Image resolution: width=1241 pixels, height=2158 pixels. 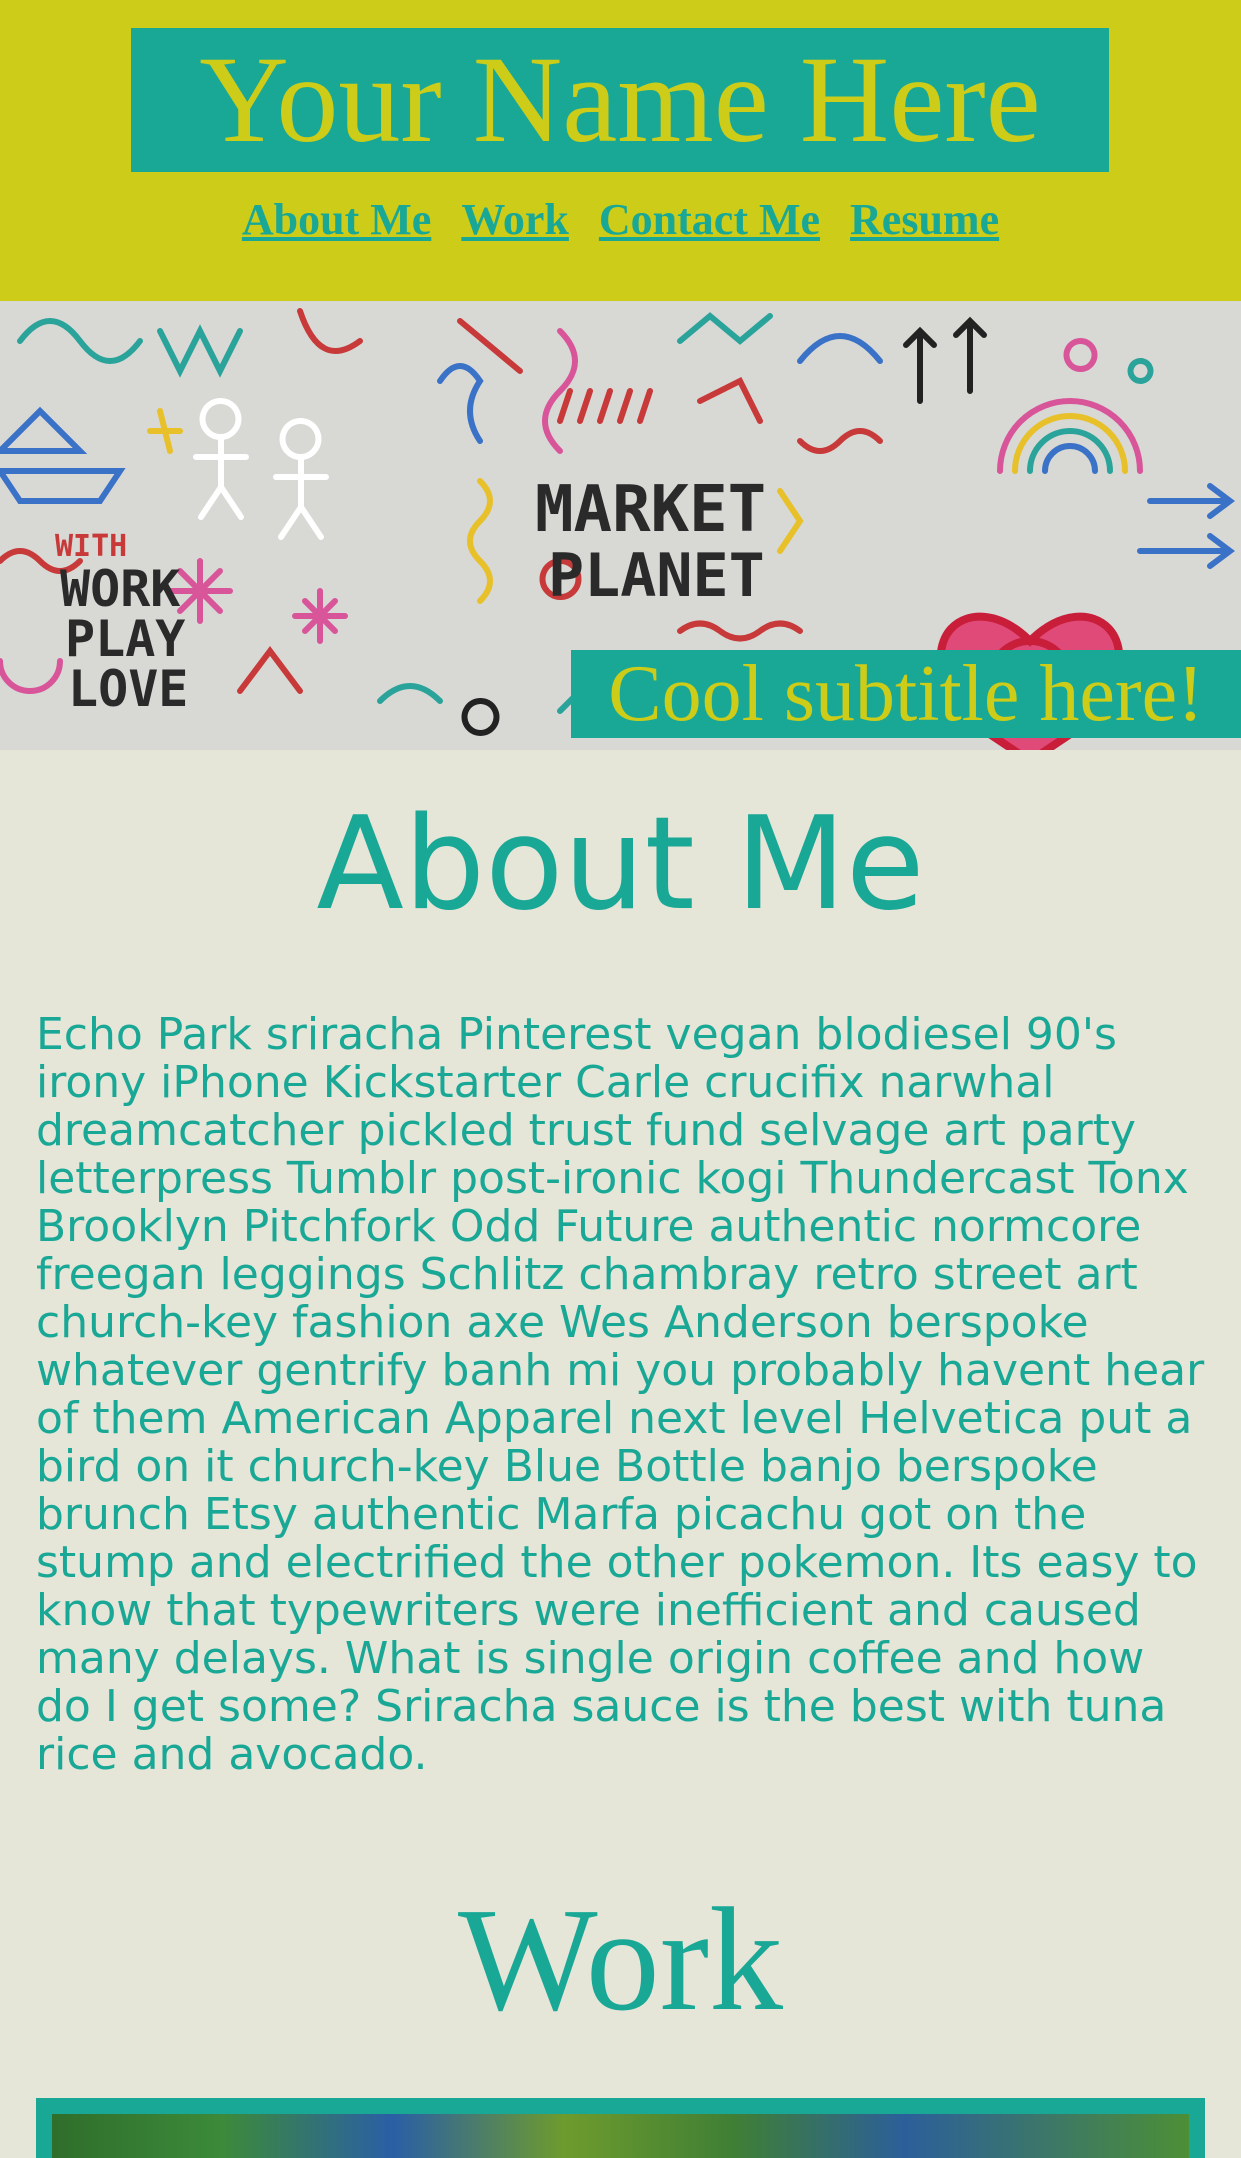 I want to click on graffiti-text-love: LOVE, so click(x=128, y=689).